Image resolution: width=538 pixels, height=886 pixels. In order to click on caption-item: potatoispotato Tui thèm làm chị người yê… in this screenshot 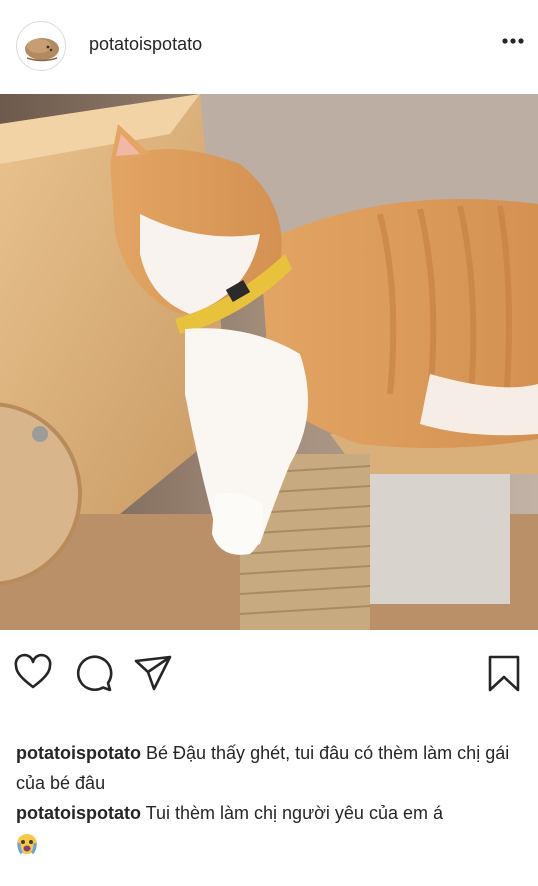, I will do `click(271, 813)`.